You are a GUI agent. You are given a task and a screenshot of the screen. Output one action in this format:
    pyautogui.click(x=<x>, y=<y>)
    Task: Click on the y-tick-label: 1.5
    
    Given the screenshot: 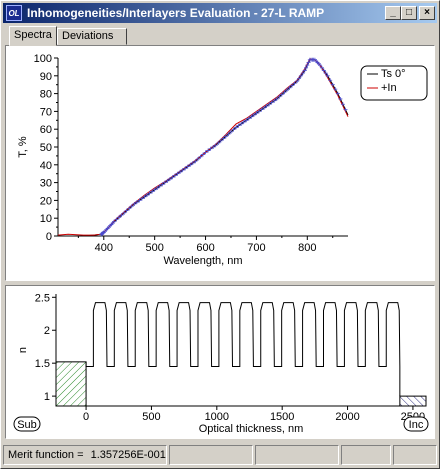 What is the action you would take?
    pyautogui.click(x=42, y=364)
    